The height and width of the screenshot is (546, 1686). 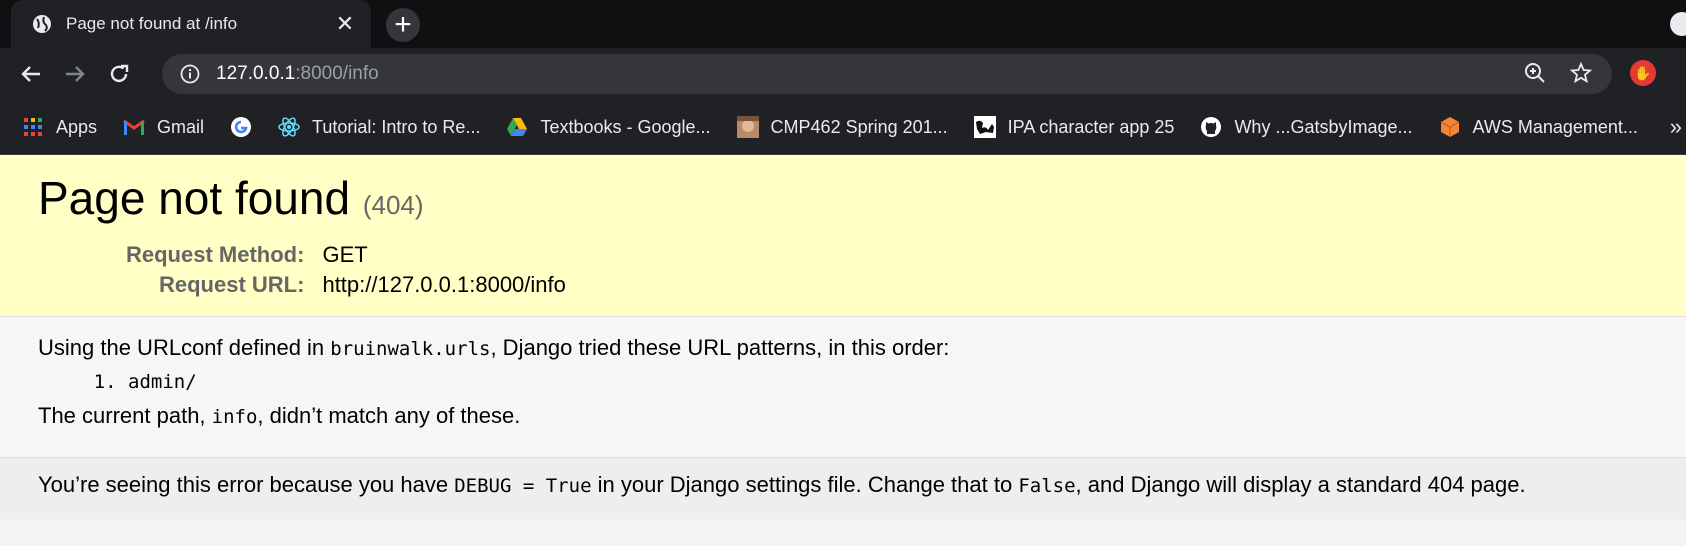 I want to click on bookmark-label: Apps, so click(x=77, y=126).